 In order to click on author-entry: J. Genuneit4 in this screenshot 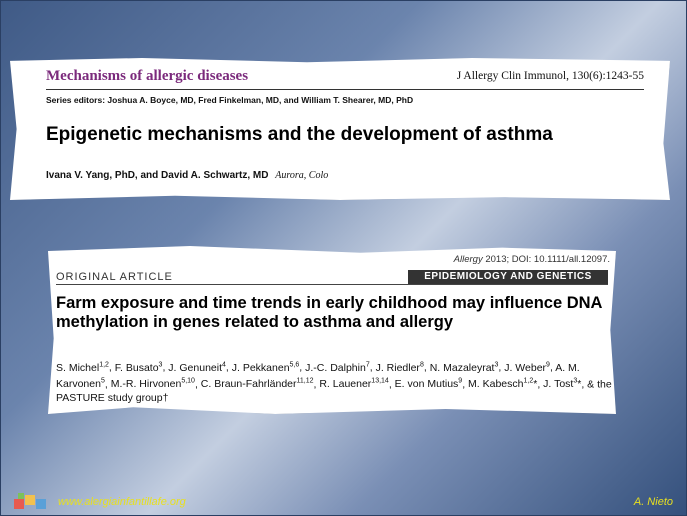, I will do `click(197, 367)`.